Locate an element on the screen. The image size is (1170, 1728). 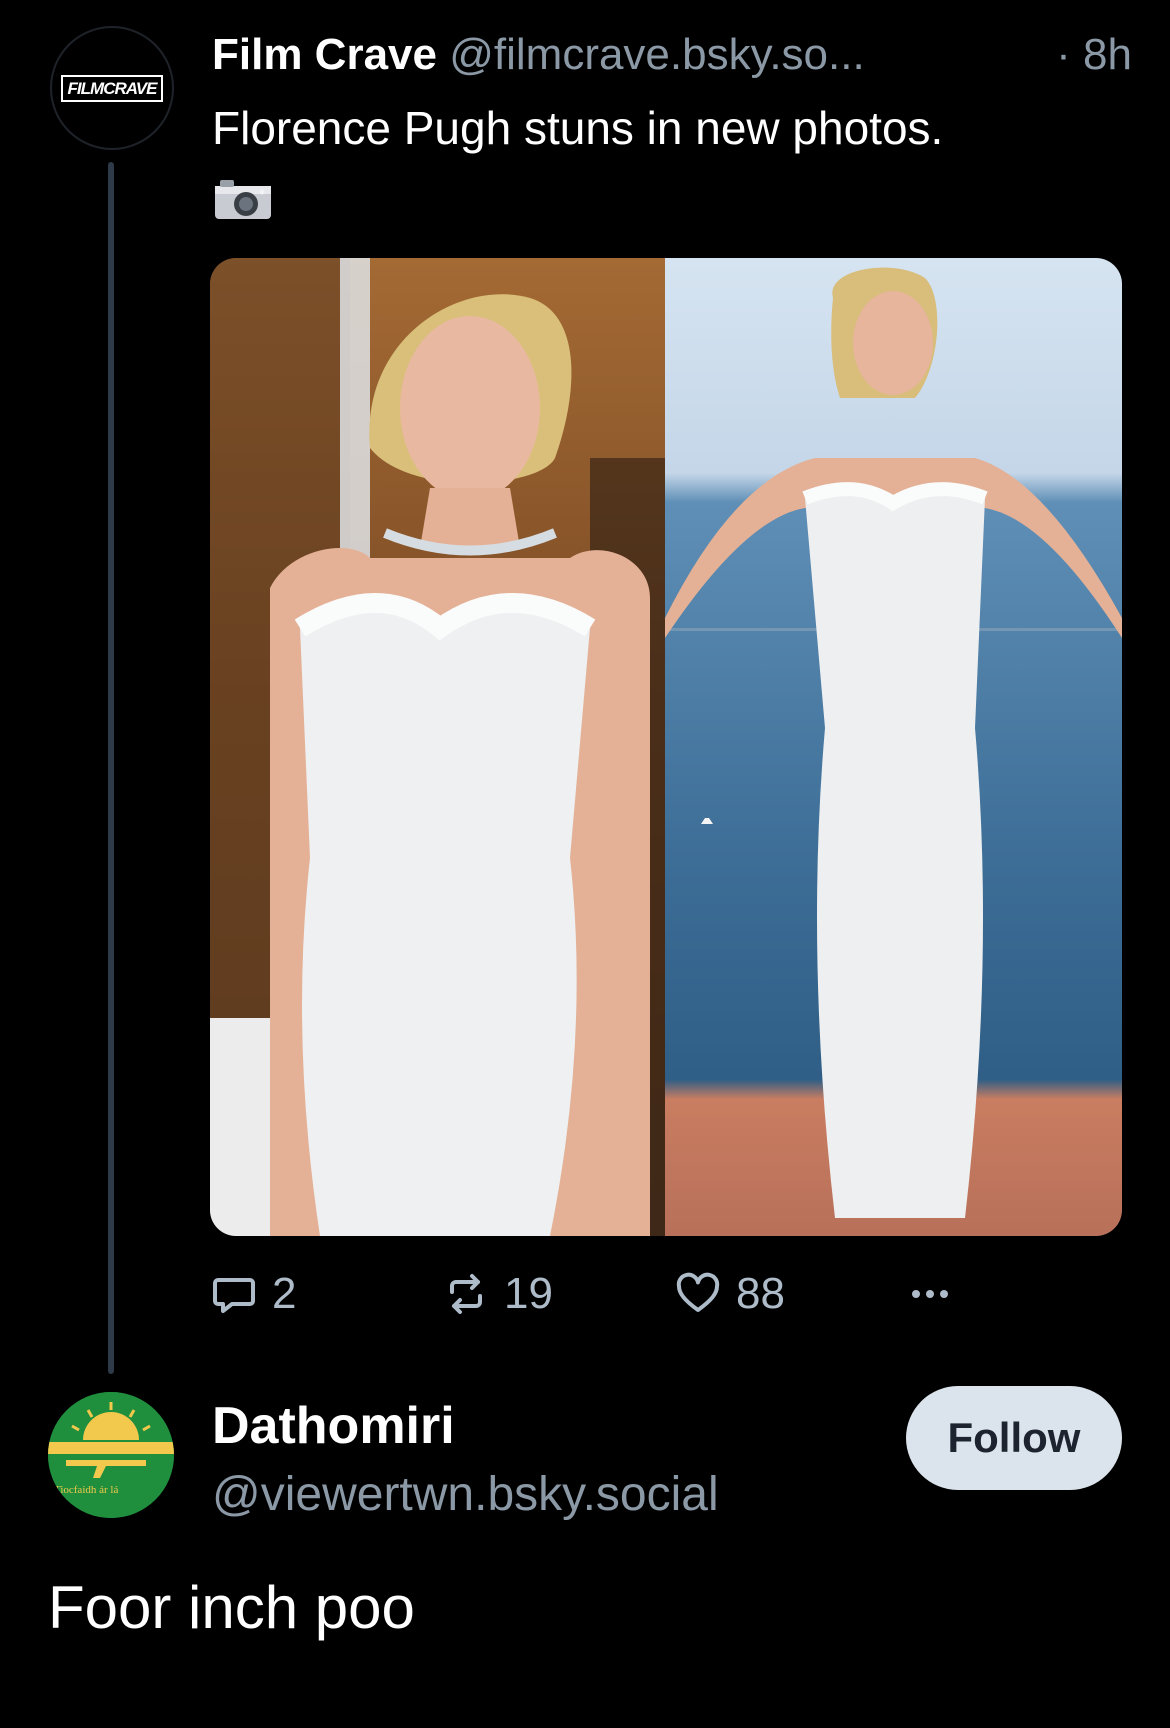
reply-button: 2 is located at coordinates (253, 1294).